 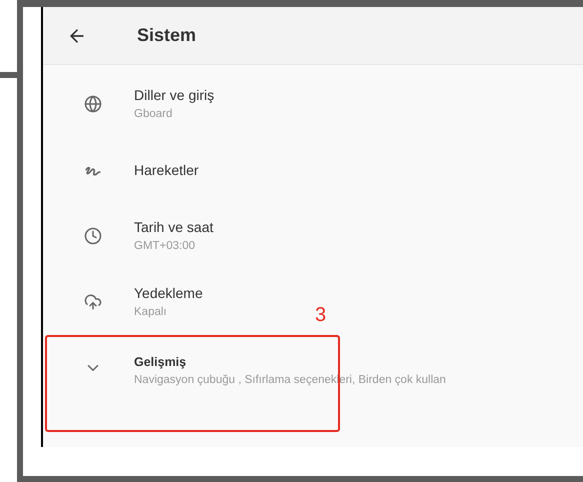 I want to click on item-title: Yedekleme, so click(x=168, y=293).